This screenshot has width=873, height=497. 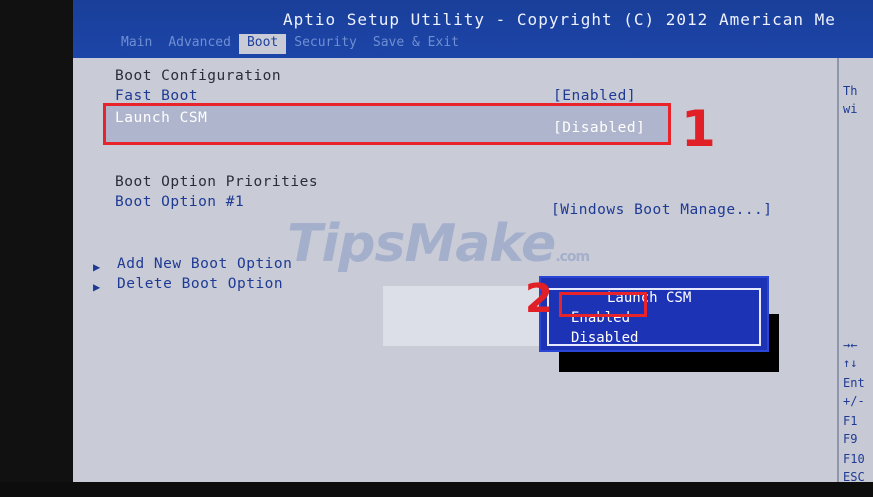 I want to click on key-hint-f1: F1, so click(x=850, y=421).